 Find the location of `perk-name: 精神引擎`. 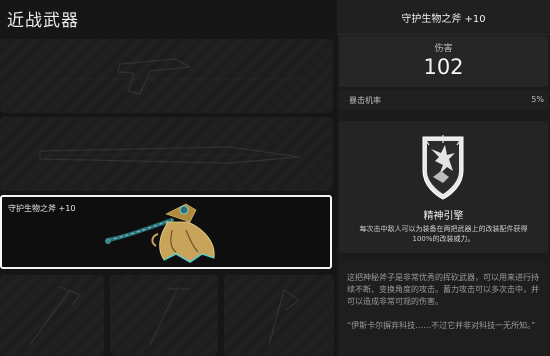

perk-name: 精神引擎 is located at coordinates (443, 216).